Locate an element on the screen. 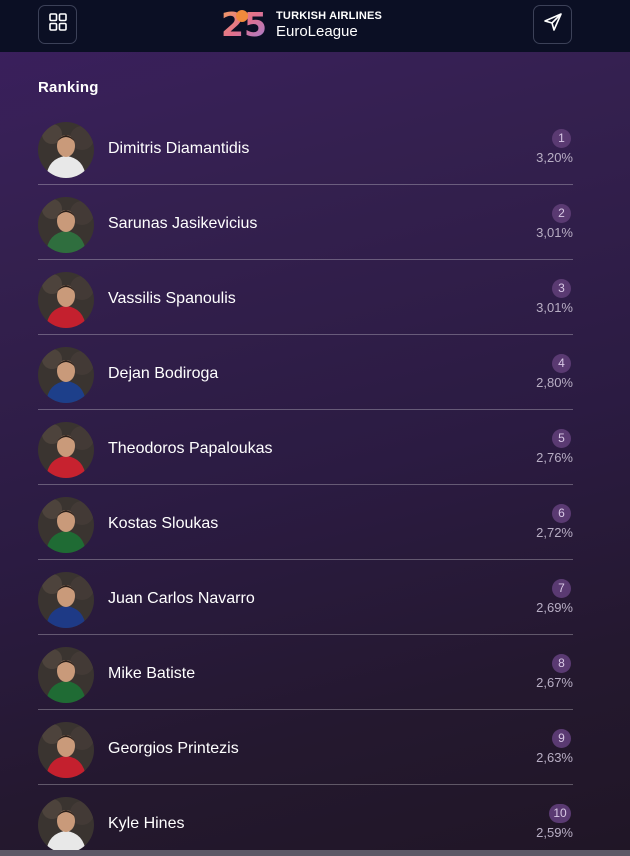 The width and height of the screenshot is (630, 856). ranking-title: Ranking is located at coordinates (68, 87).